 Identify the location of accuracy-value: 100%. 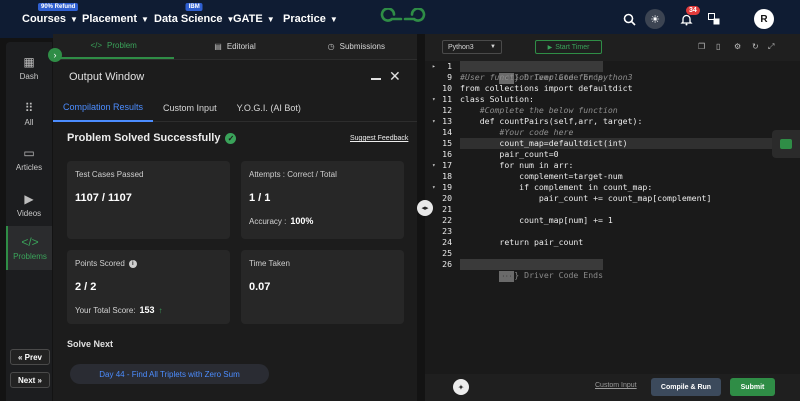
(302, 221).